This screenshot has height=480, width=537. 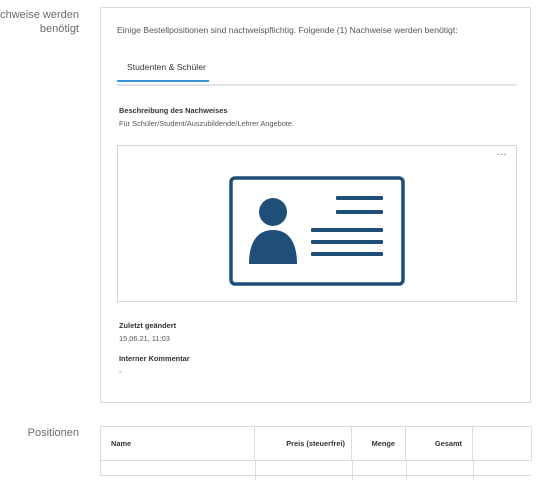 What do you see at coordinates (39, 22) in the screenshot?
I see `proofs-required-label: Nachweise werden benötigt` at bounding box center [39, 22].